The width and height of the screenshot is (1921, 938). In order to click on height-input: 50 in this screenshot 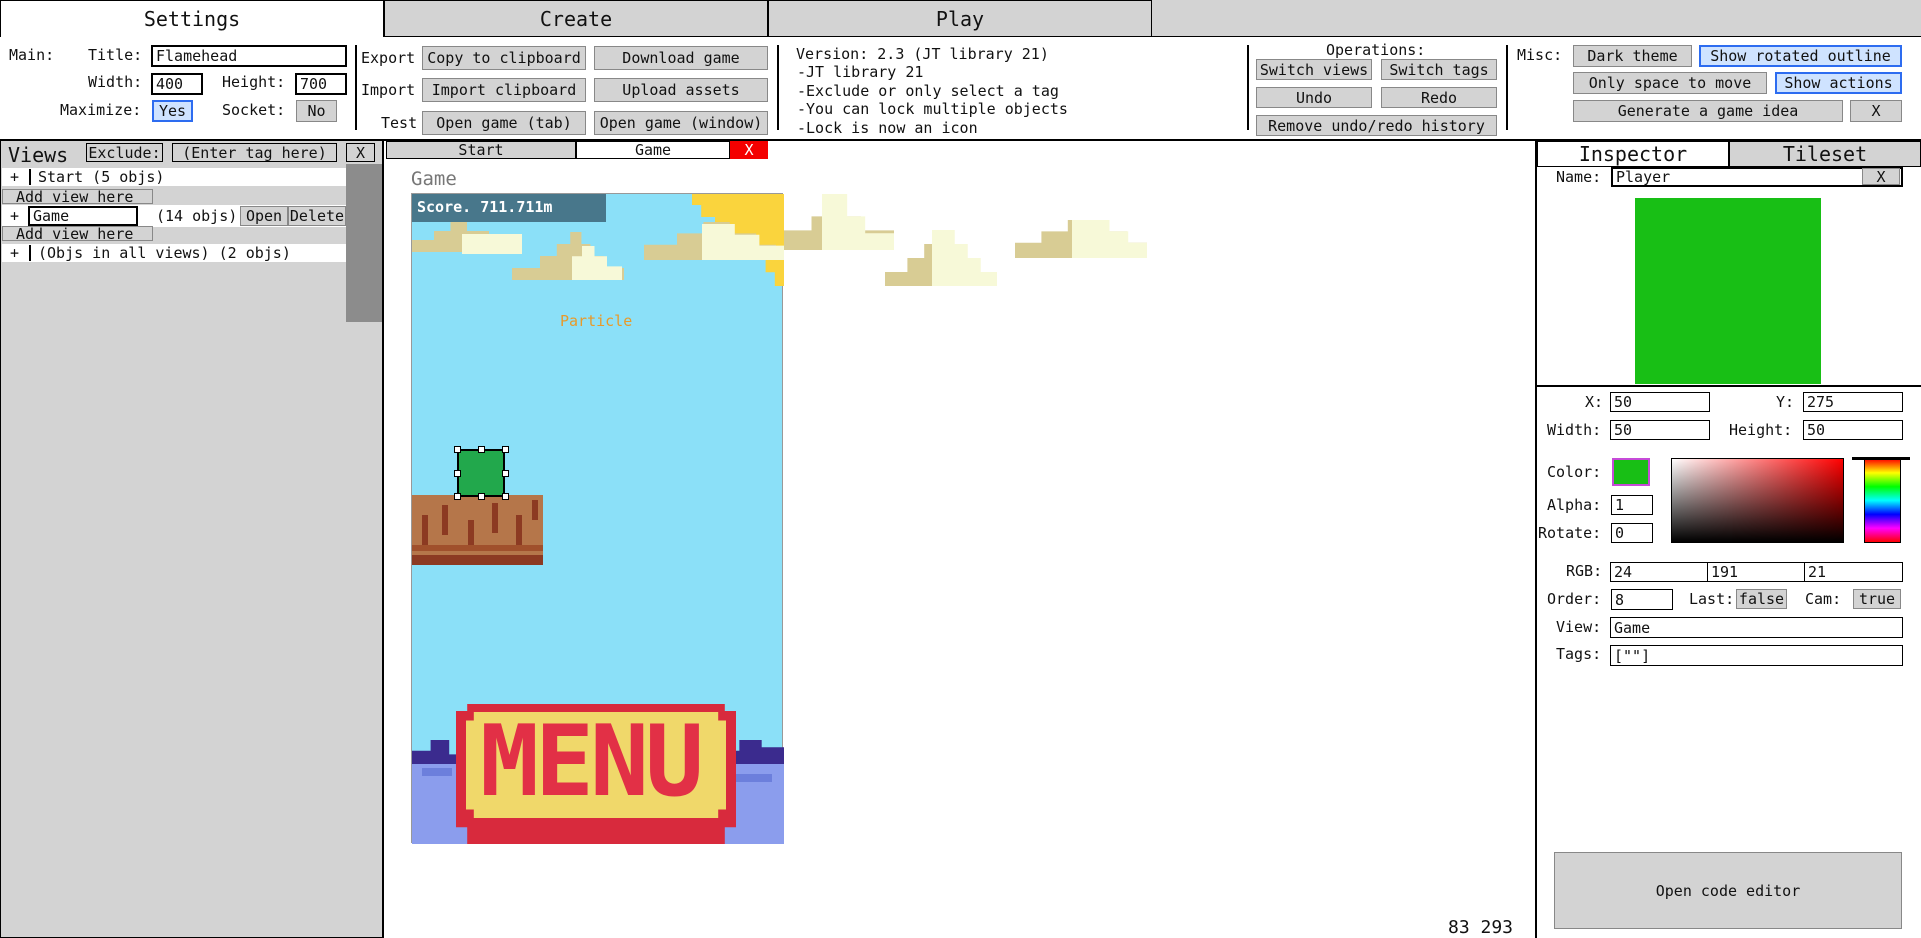, I will do `click(1853, 430)`.